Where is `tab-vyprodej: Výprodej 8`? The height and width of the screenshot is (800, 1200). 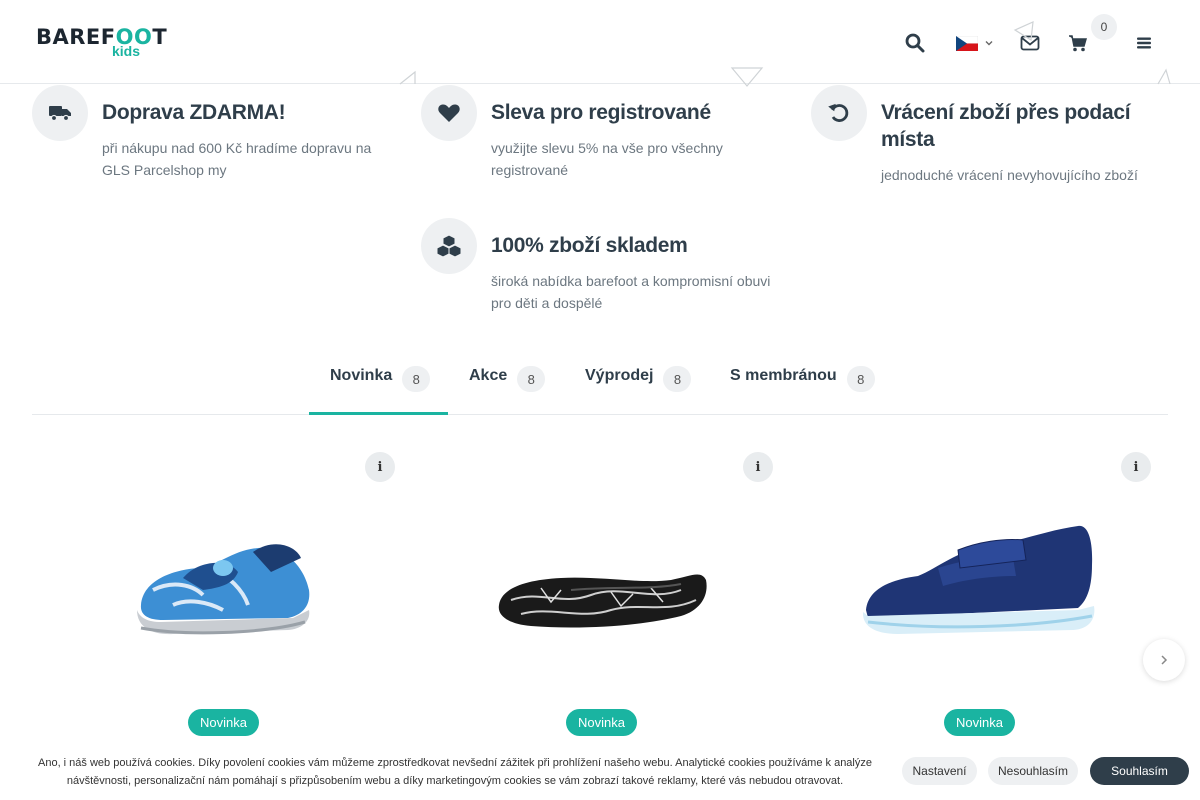
tab-vyprodej: Výprodej 8 is located at coordinates (638, 385).